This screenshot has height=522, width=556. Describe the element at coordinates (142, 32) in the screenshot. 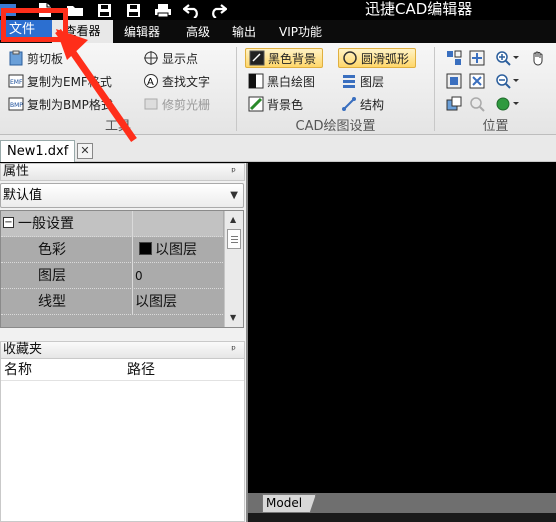

I see `tab-editor: 编辑器` at that location.